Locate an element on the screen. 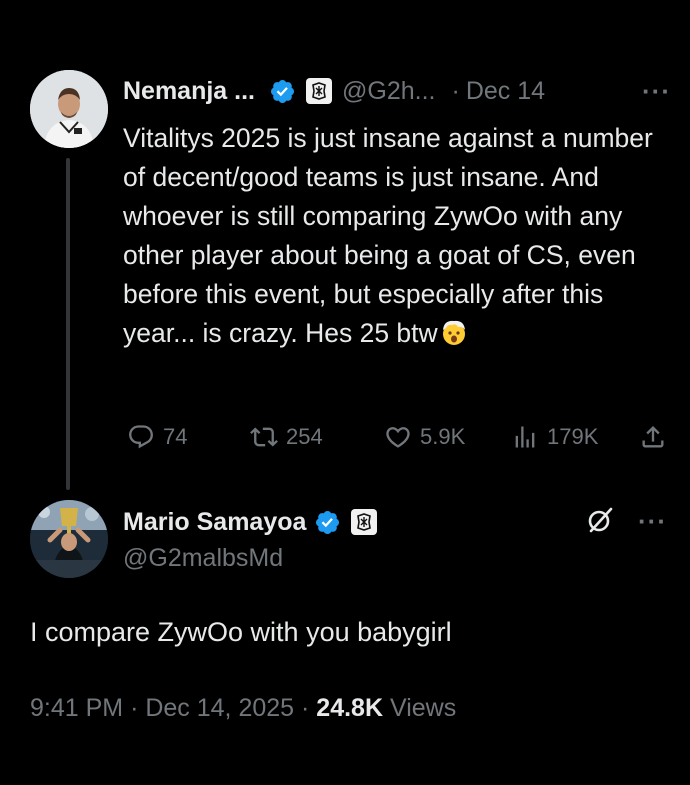 This screenshot has height=785, width=690. like-button: 5.9K is located at coordinates (424, 437).